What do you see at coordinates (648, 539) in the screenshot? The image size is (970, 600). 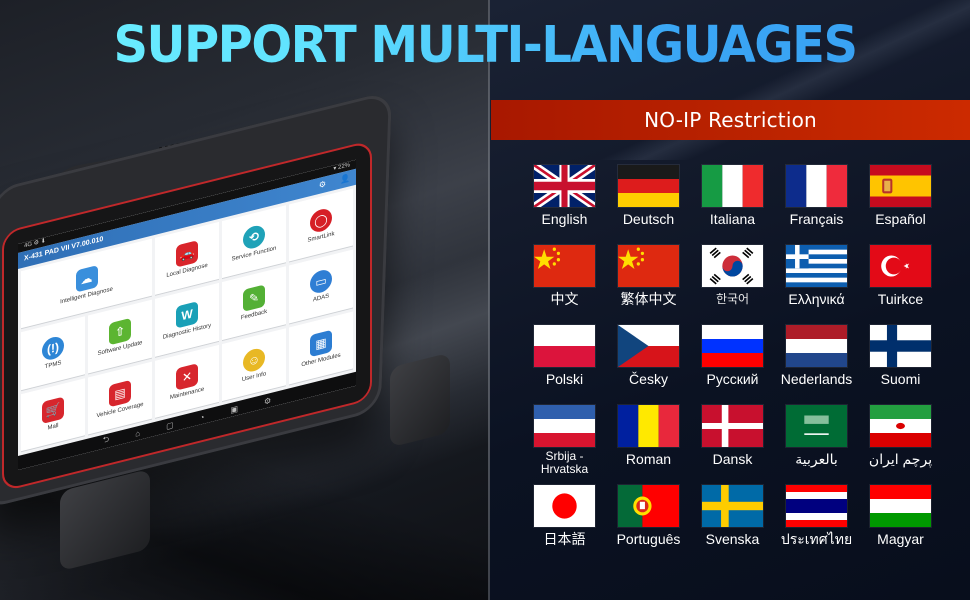 I see `language-label: Português` at bounding box center [648, 539].